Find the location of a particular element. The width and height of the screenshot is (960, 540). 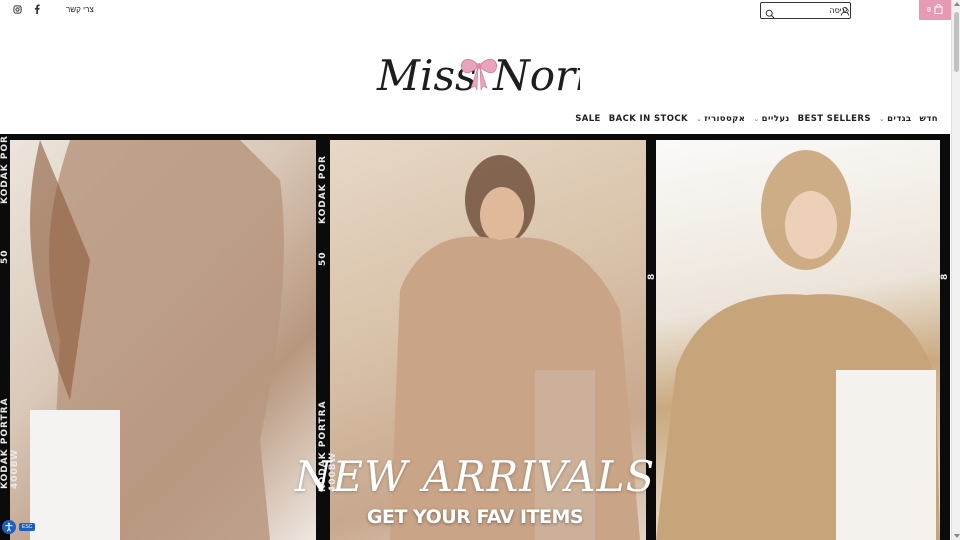

instagram-icon is located at coordinates (17, 9).